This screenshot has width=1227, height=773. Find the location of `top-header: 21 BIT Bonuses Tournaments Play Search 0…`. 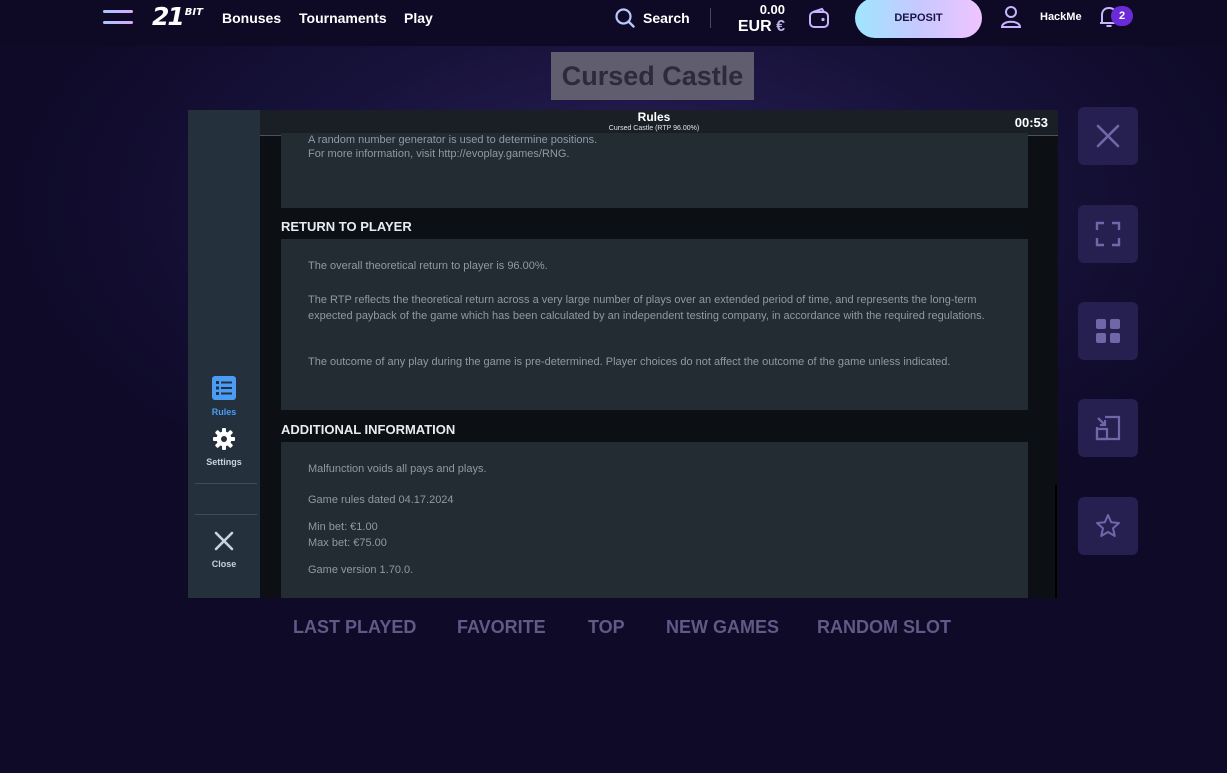

top-header: 21 BIT Bonuses Tournaments Play Search 0… is located at coordinates (613, 23).